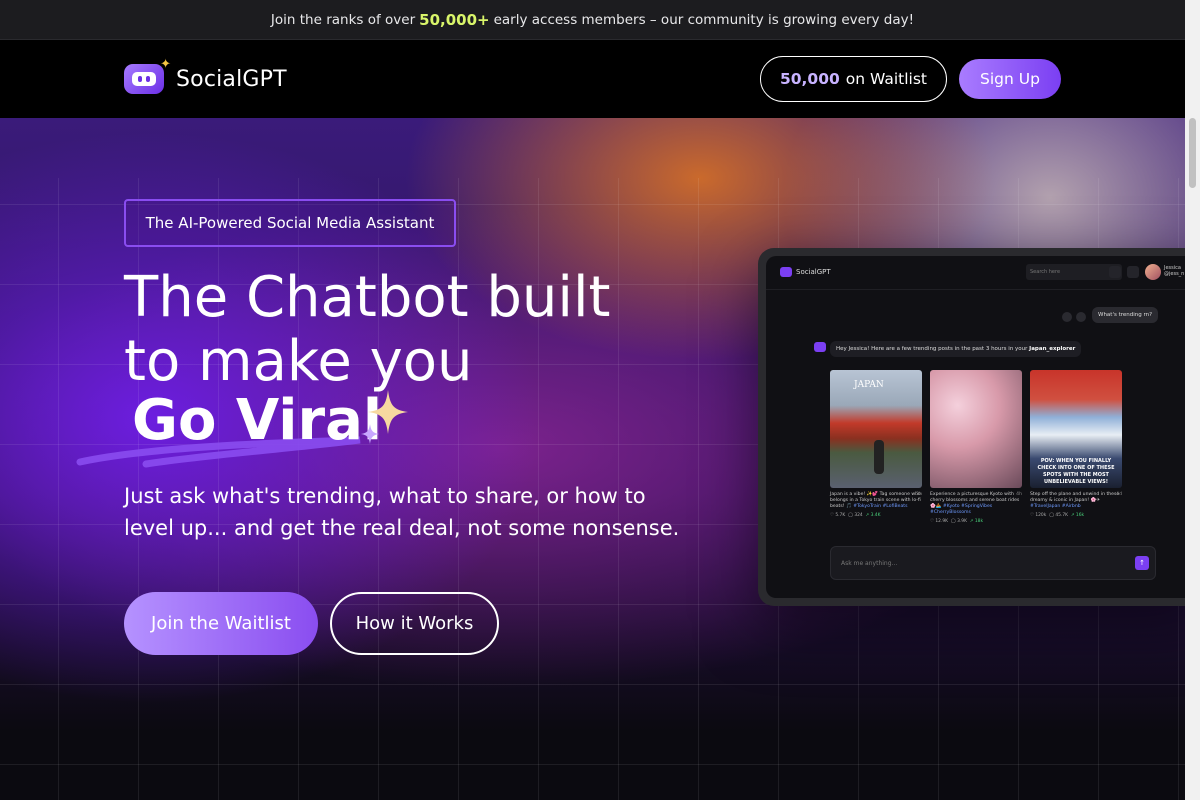 Image resolution: width=1200 pixels, height=800 pixels. What do you see at coordinates (1153, 272) in the screenshot?
I see `mockup-avatar` at bounding box center [1153, 272].